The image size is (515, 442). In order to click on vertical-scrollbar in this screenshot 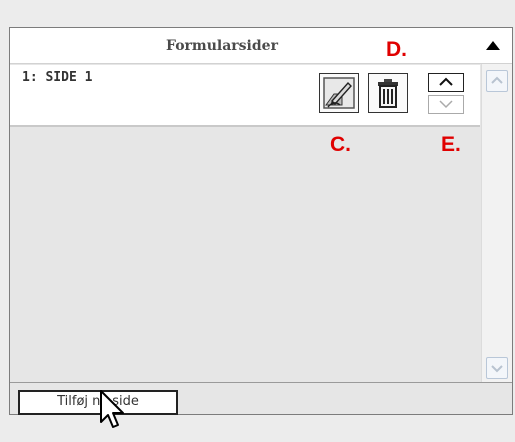, I will do `click(496, 224)`.